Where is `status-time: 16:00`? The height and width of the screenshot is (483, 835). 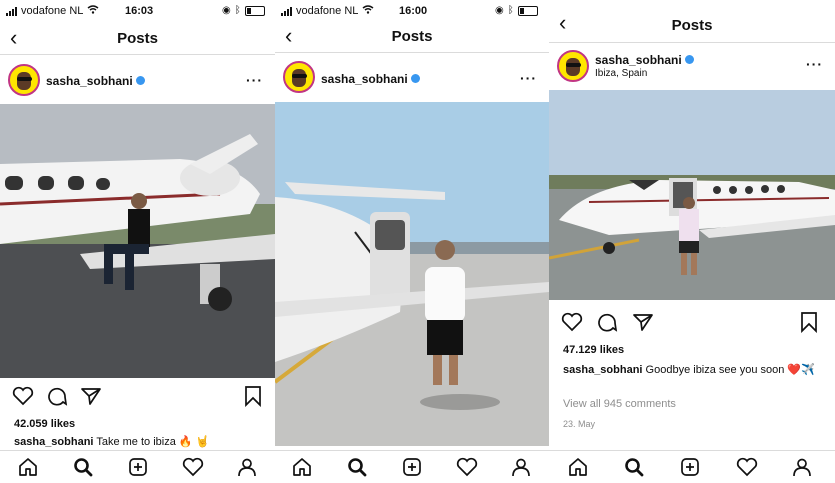 status-time: 16:00 is located at coordinates (413, 11).